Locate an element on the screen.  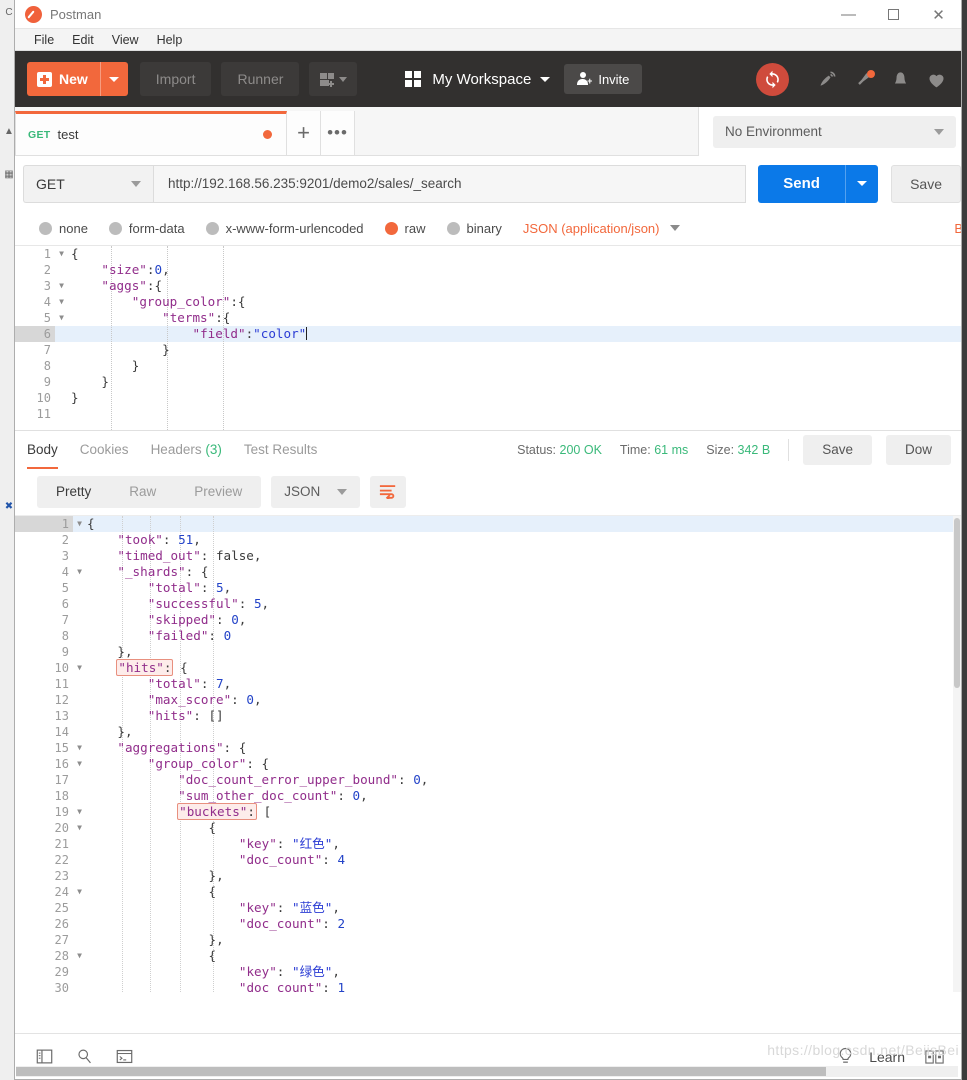
code-line: 6 "successful": 5, is located at coordinates (488, 604).